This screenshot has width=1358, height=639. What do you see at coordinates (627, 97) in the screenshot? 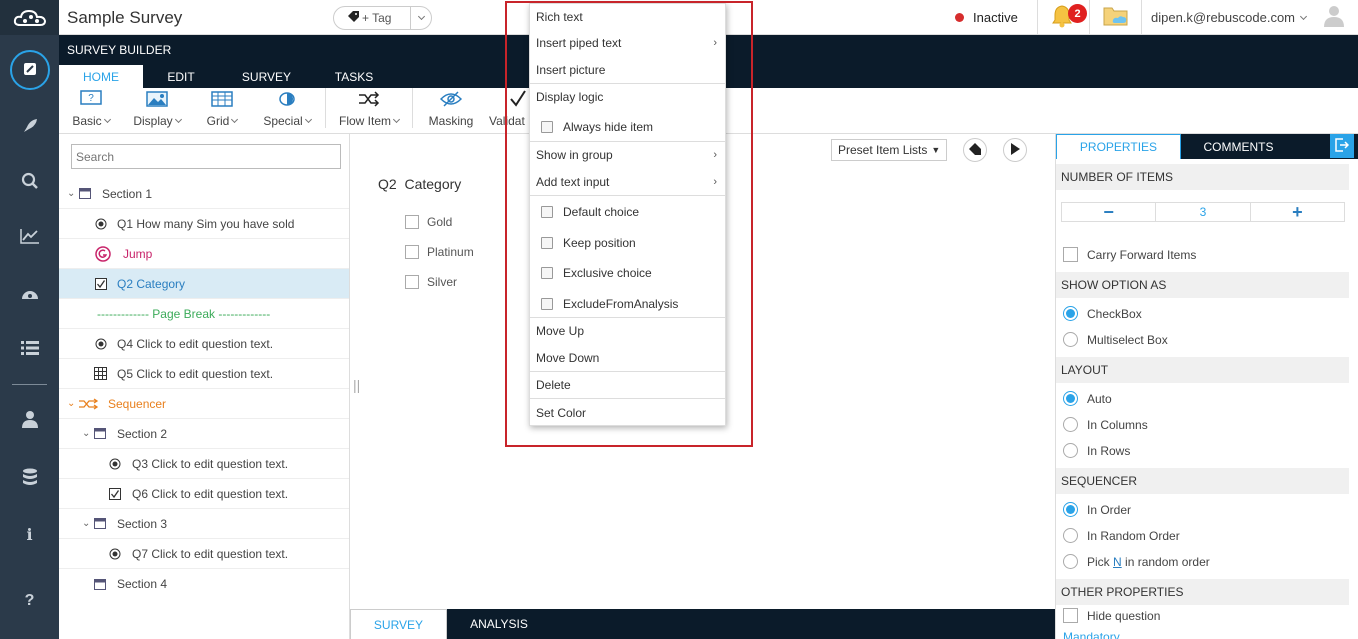
I see `menu-item-display-logic: Display logic` at bounding box center [627, 97].